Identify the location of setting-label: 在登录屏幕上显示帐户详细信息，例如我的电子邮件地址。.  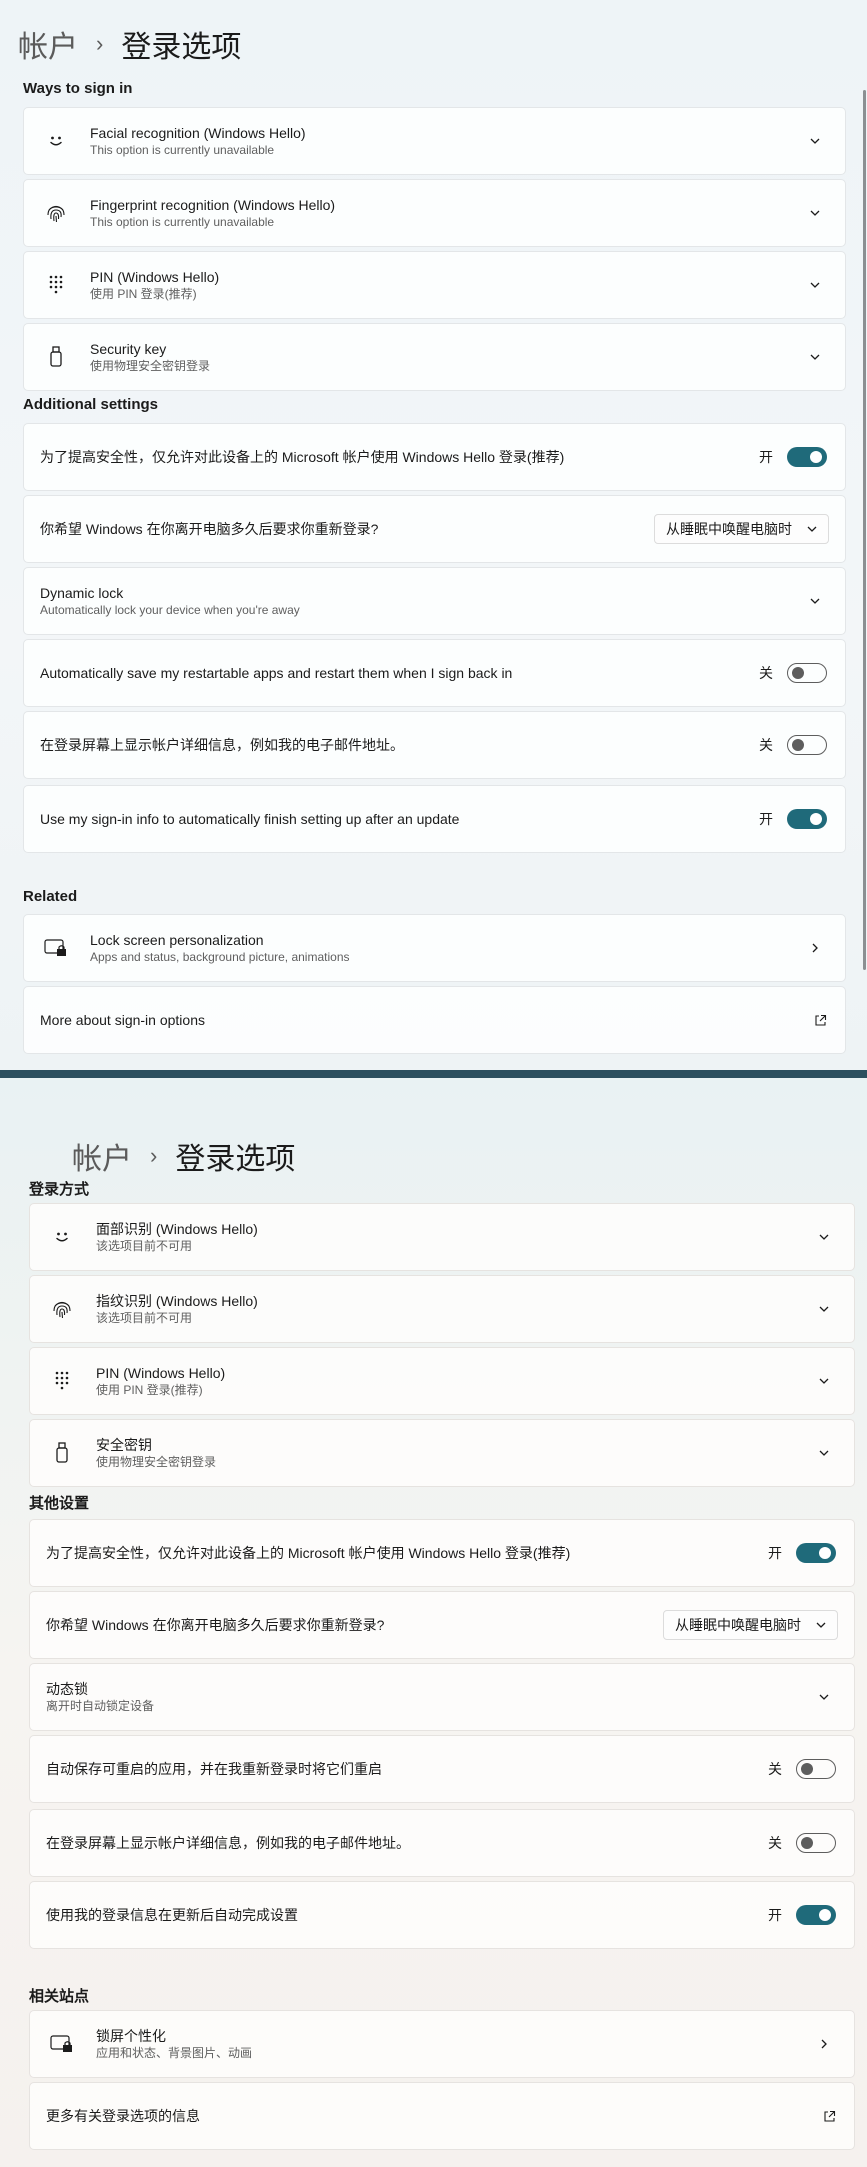
(228, 1843).